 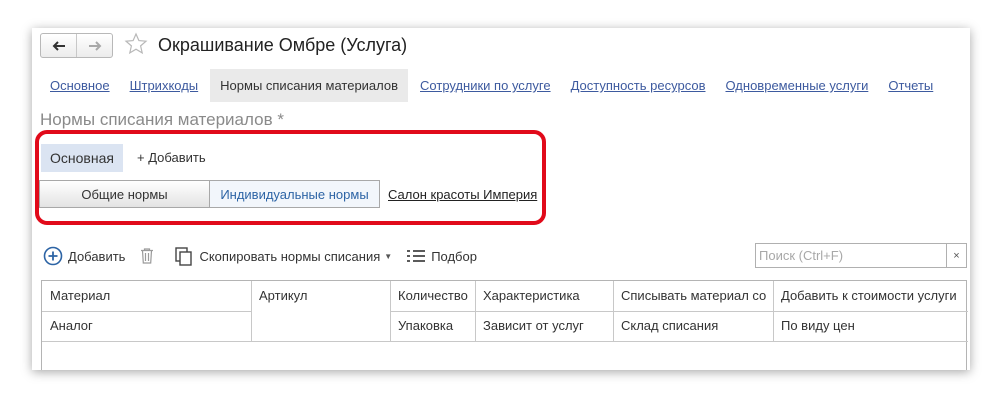 What do you see at coordinates (665, 326) in the screenshot?
I see `column-header: Склад списания` at bounding box center [665, 326].